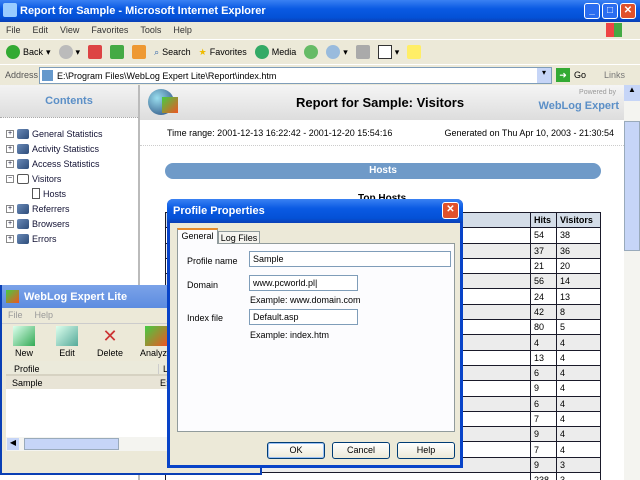 The width and height of the screenshot is (640, 480). I want to click on edit-button: ▾, so click(388, 52).